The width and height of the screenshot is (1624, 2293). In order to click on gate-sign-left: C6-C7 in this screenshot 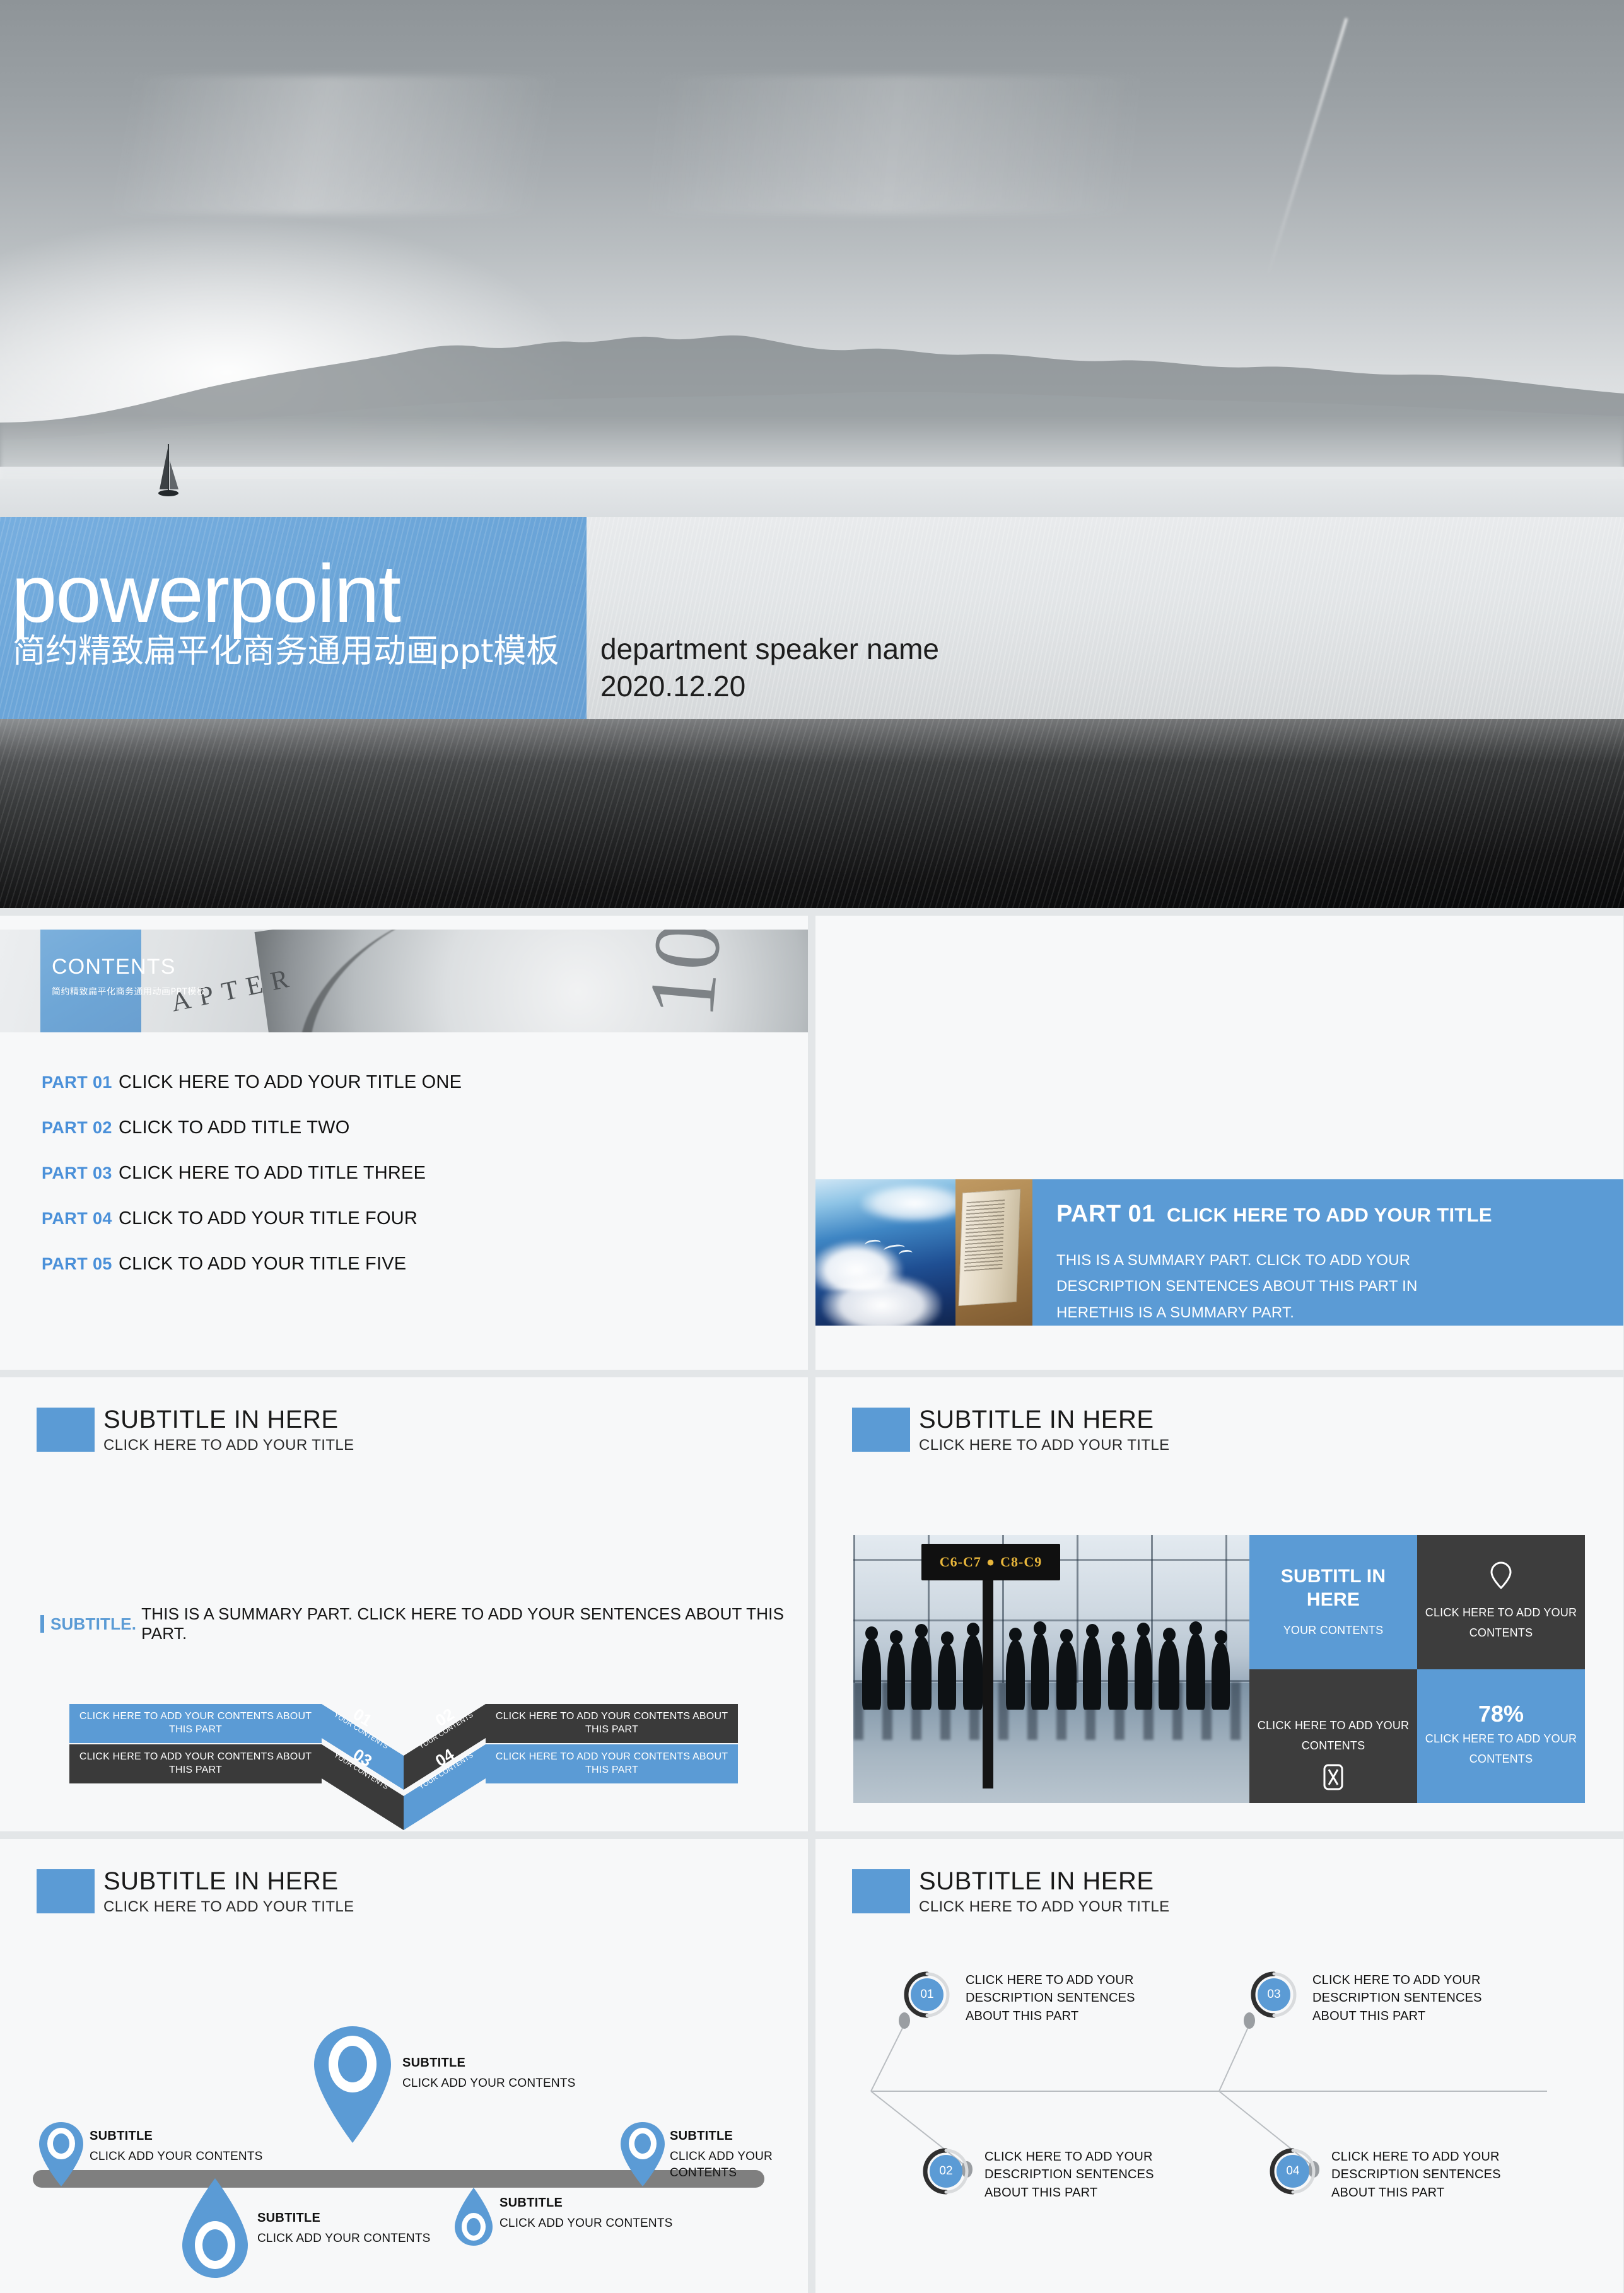, I will do `click(960, 1562)`.